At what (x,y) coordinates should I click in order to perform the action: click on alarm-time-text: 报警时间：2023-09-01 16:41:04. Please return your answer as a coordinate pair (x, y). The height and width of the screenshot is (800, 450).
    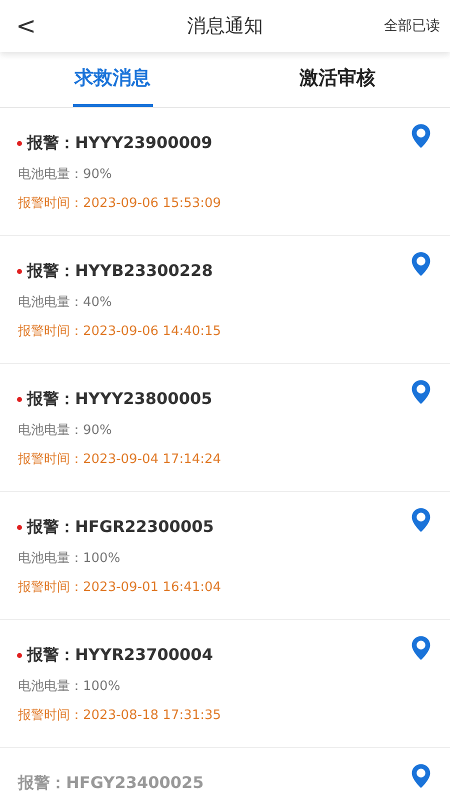
    Looking at the image, I should click on (120, 587).